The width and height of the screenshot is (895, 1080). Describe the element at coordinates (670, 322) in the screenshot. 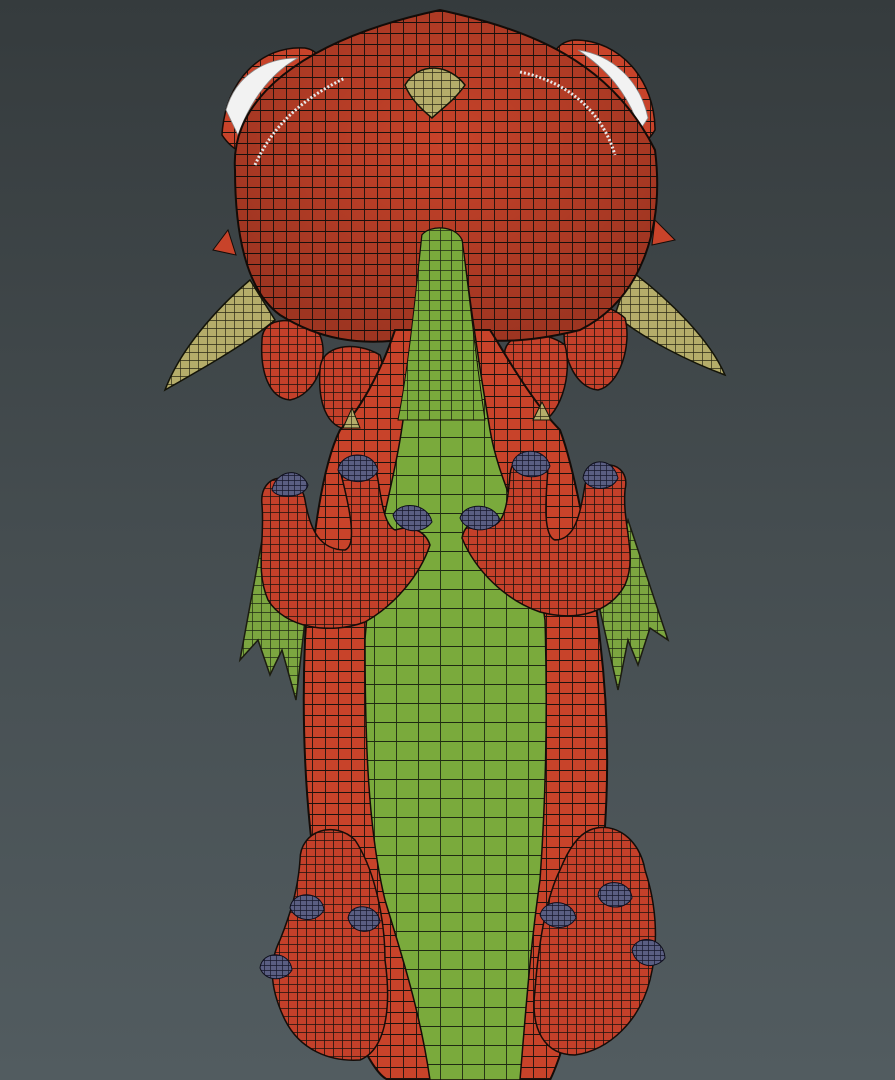

I see `right-horn` at that location.